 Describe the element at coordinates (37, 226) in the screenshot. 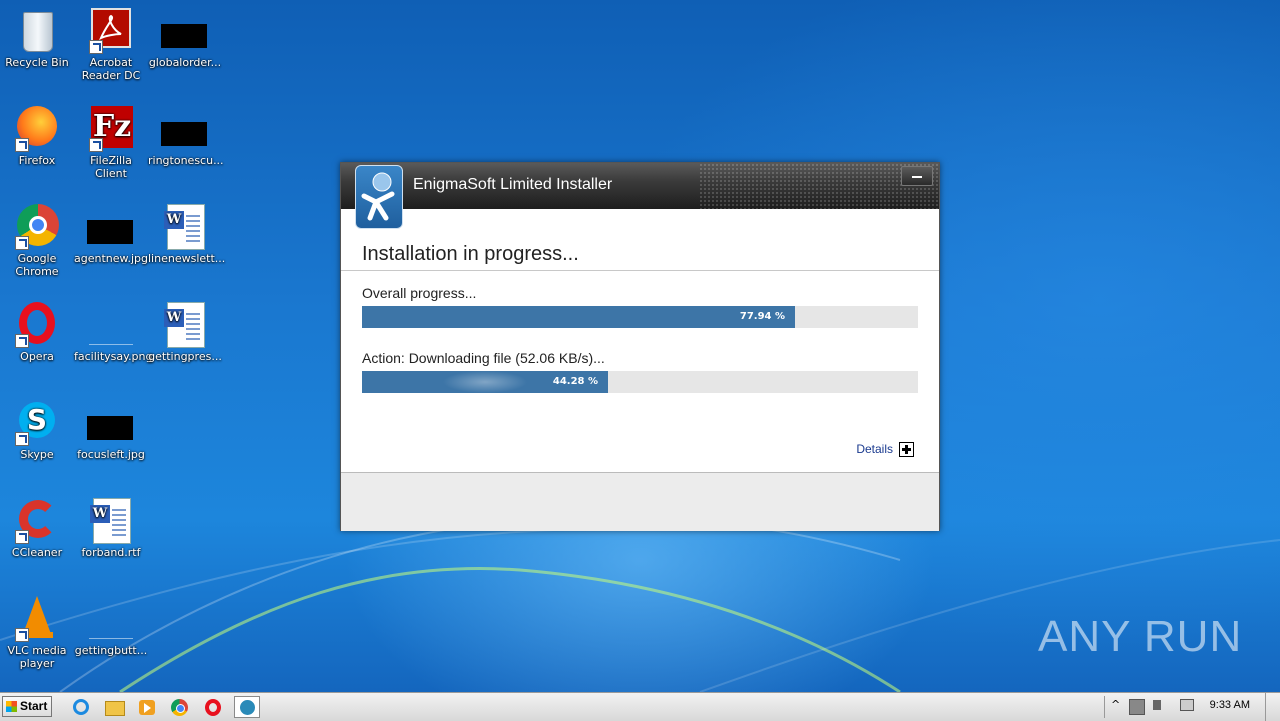

I see `chrome-icon` at that location.